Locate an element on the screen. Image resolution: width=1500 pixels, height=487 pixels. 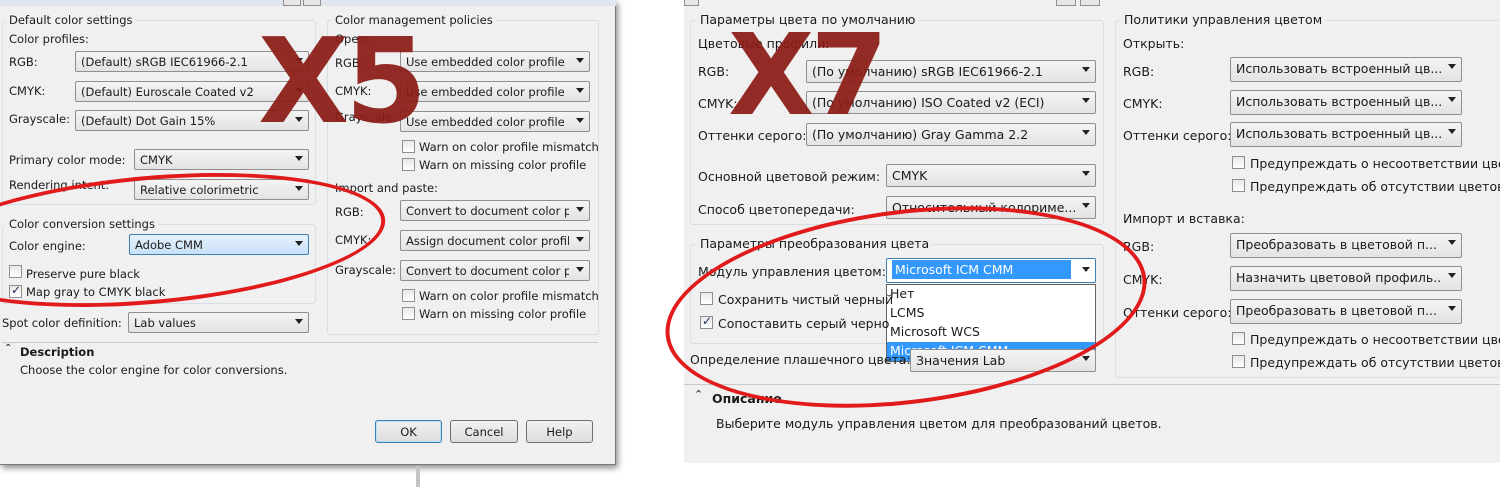
import-grayscale-label: Grayscale: is located at coordinates (365, 270).